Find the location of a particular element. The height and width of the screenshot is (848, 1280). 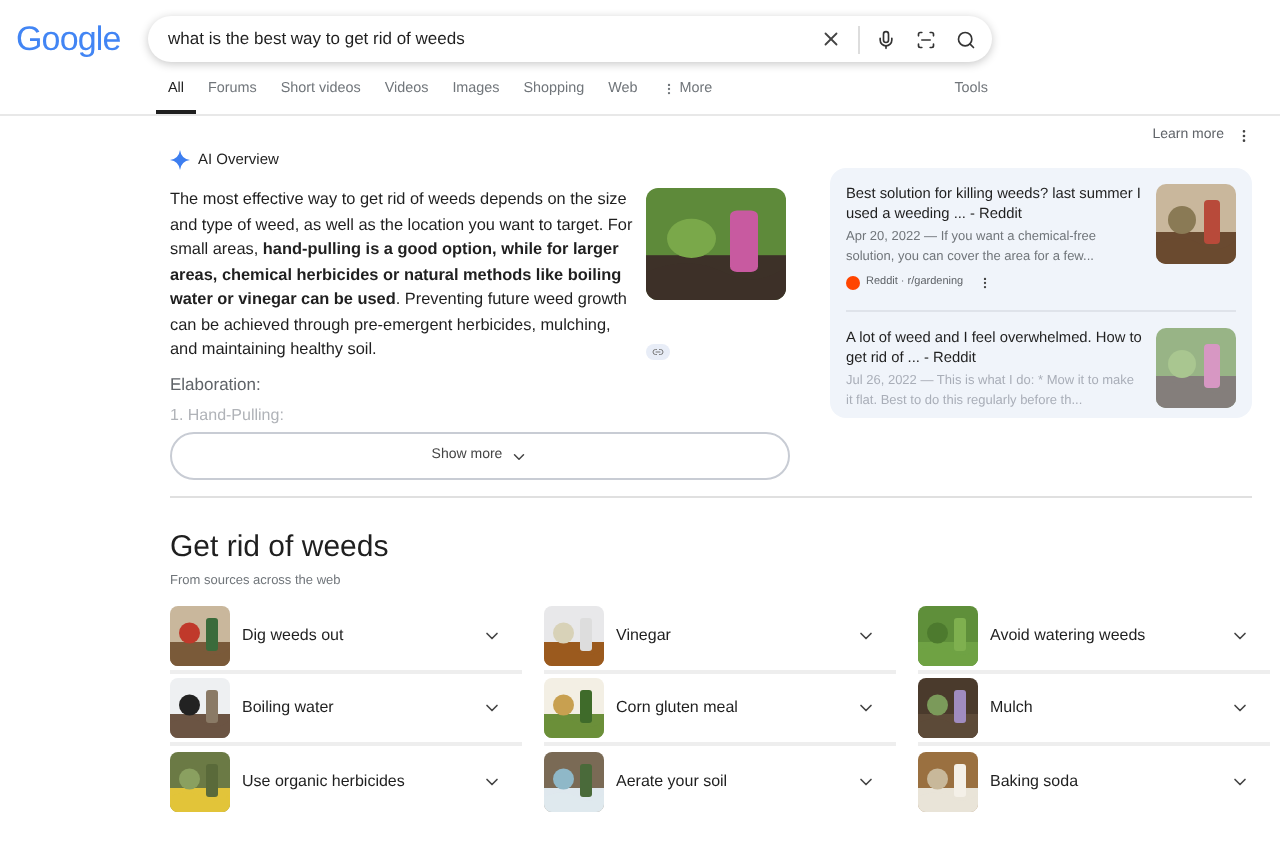

topic-label: Baking soda is located at coordinates (1035, 782).